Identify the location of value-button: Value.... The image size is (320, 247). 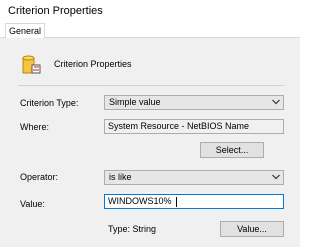
(252, 229).